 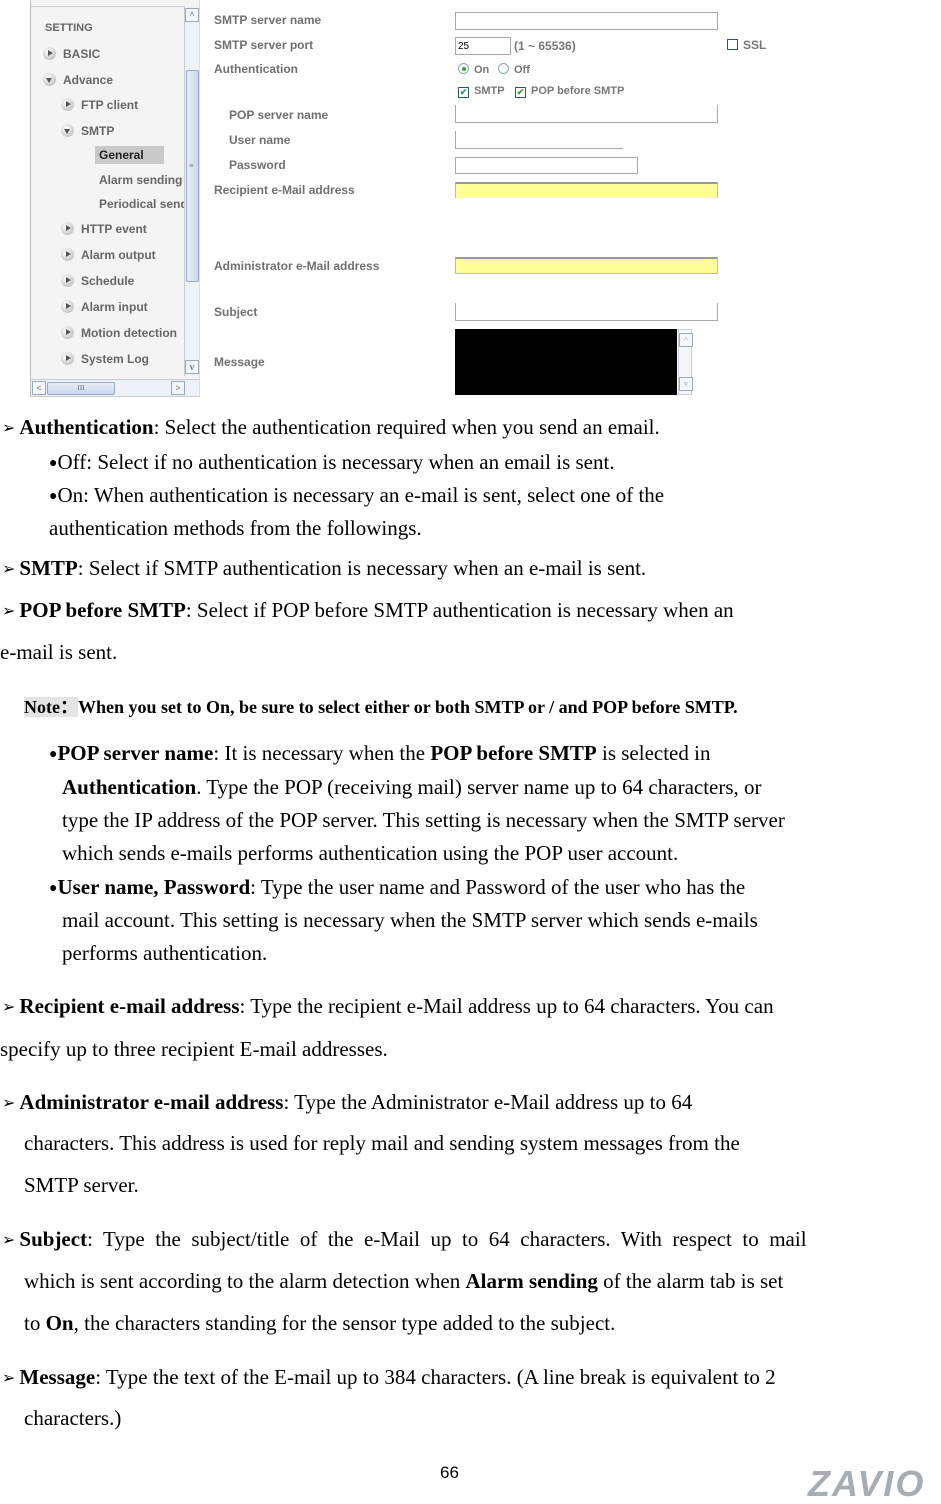 What do you see at coordinates (39, 388) in the screenshot?
I see `scroll-left-button: <` at bounding box center [39, 388].